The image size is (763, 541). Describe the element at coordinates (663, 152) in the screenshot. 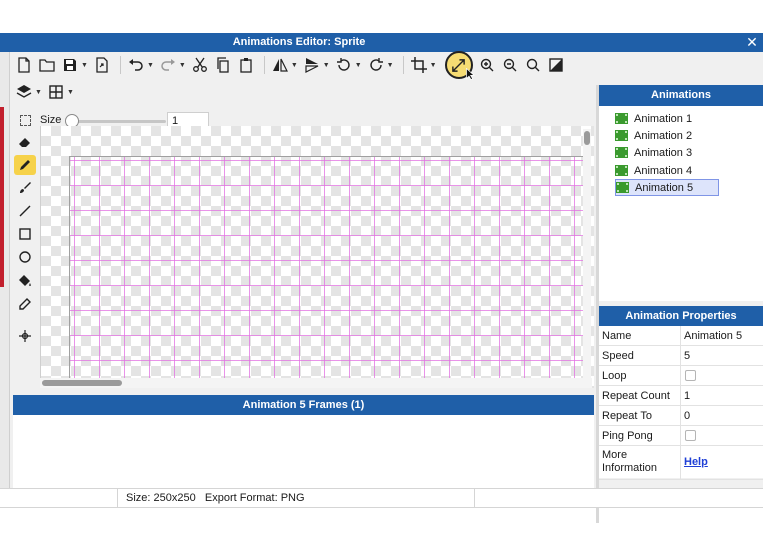

I see `animation-label: Animation 3` at that location.